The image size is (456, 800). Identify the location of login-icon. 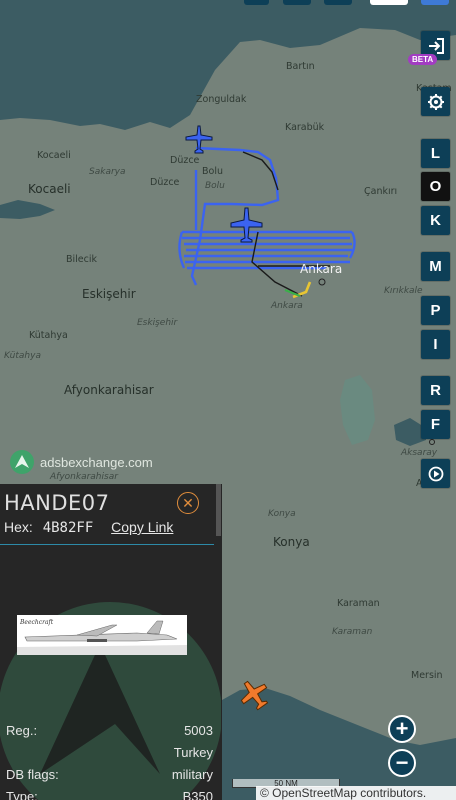
(436, 45).